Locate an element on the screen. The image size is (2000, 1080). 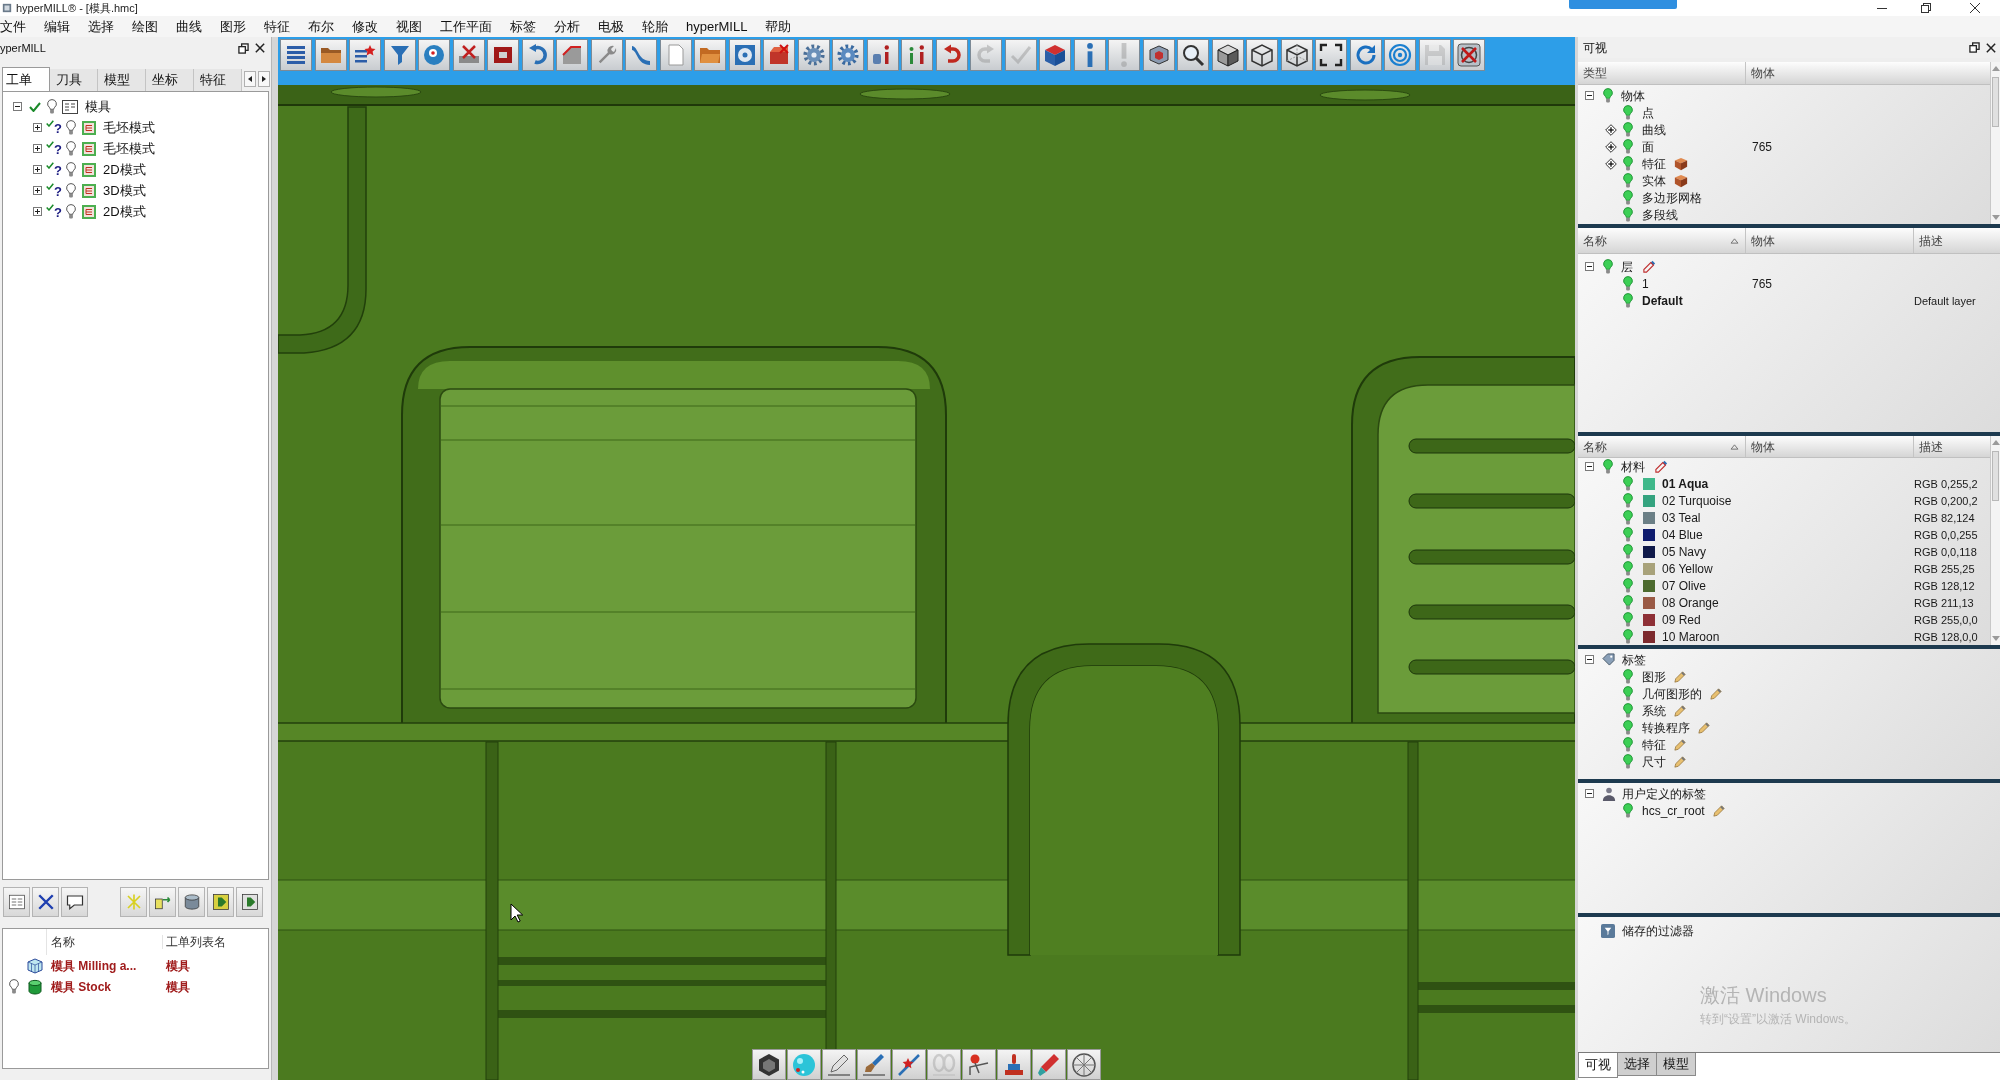
panel-tab: 坐标 is located at coordinates (170, 80).